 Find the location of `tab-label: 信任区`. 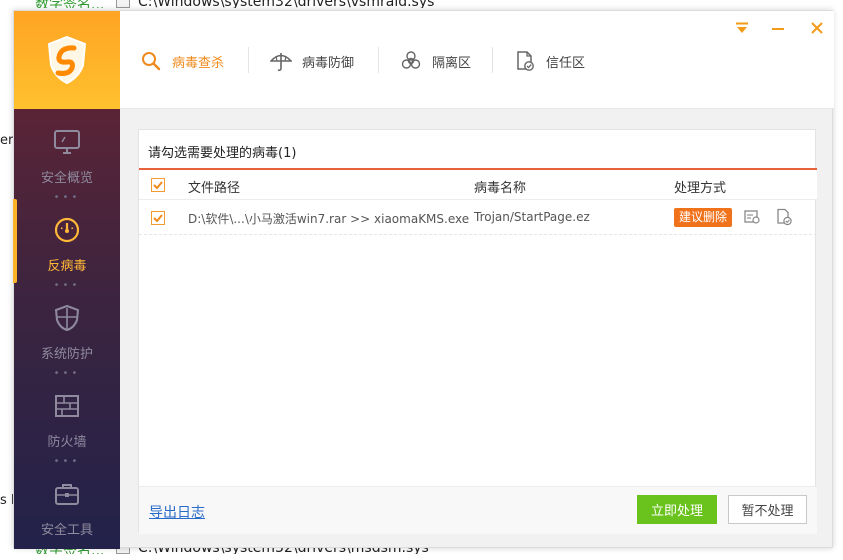

tab-label: 信任区 is located at coordinates (566, 63).